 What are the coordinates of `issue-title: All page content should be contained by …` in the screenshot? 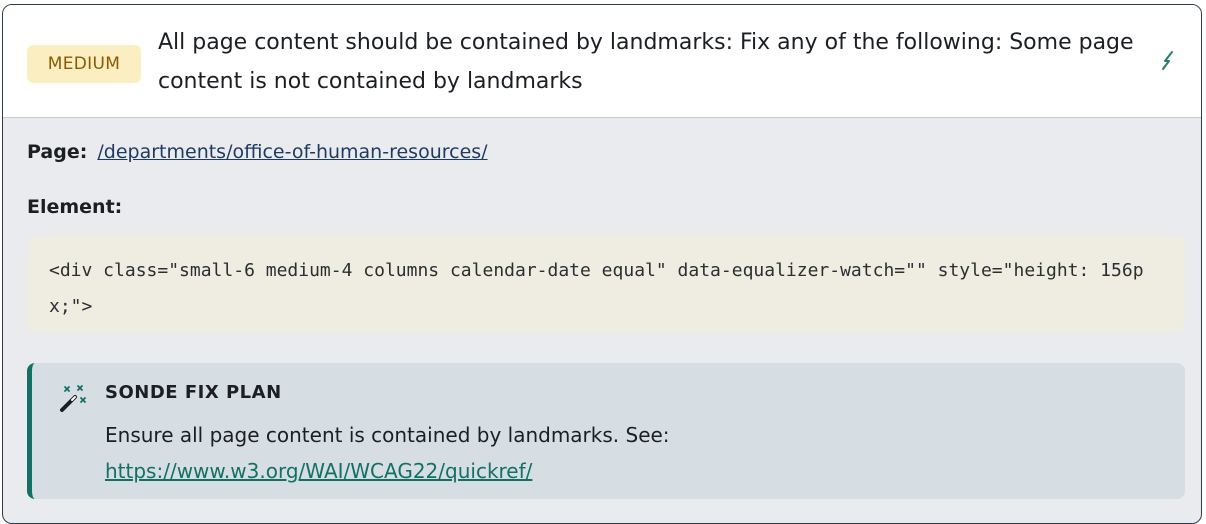 It's located at (646, 62).